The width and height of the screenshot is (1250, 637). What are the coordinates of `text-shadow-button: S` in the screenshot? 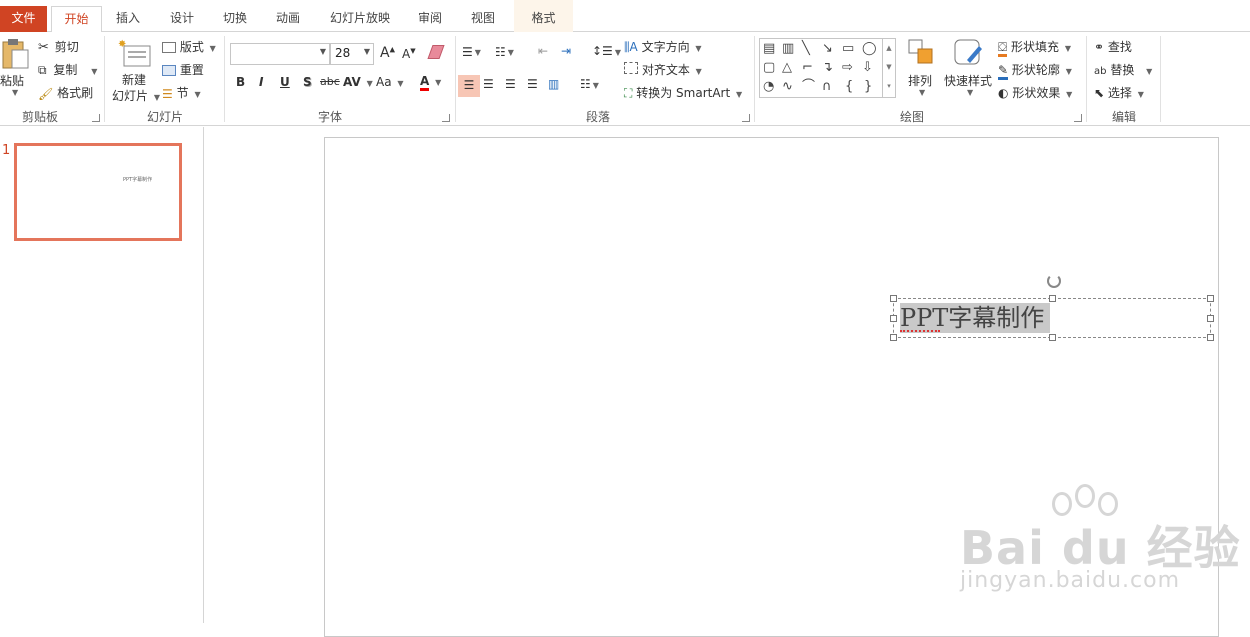 It's located at (307, 82).